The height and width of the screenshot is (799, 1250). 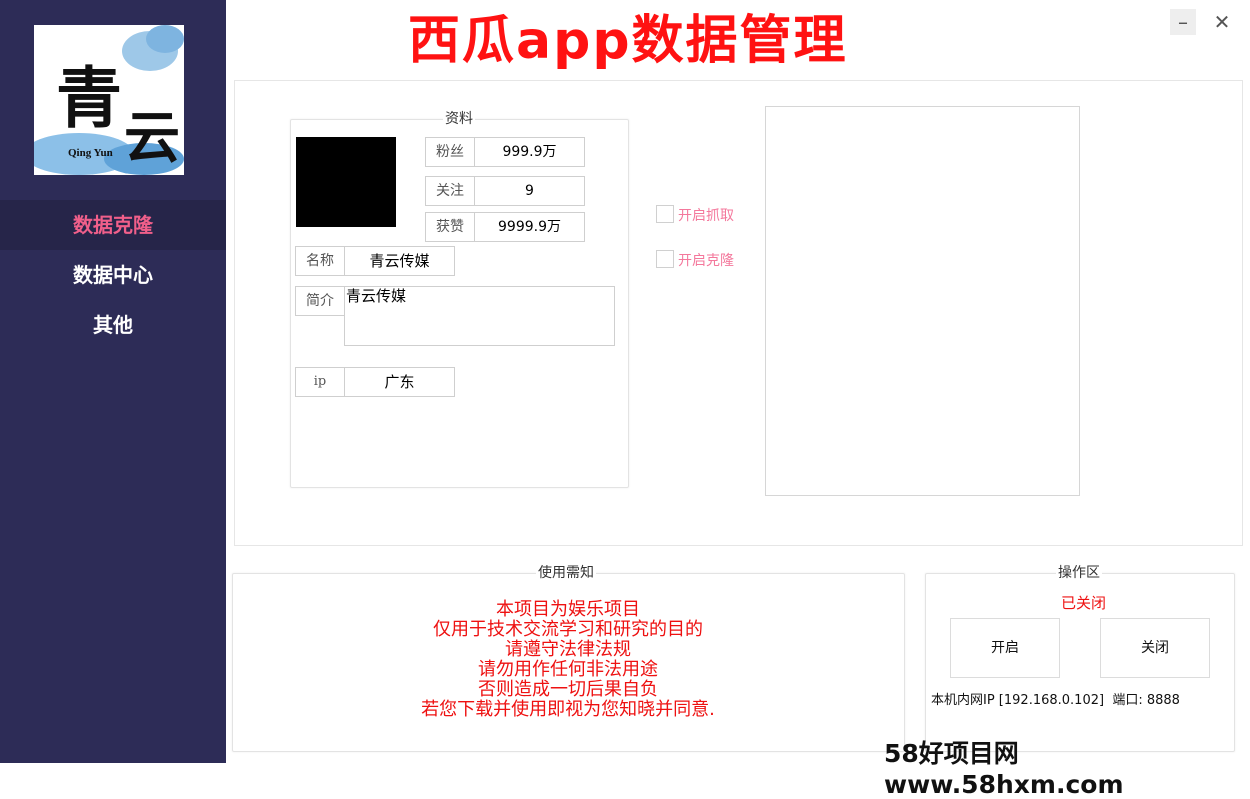 What do you see at coordinates (113, 275) in the screenshot?
I see `sidebar-item-data-center: 数据中心` at bounding box center [113, 275].